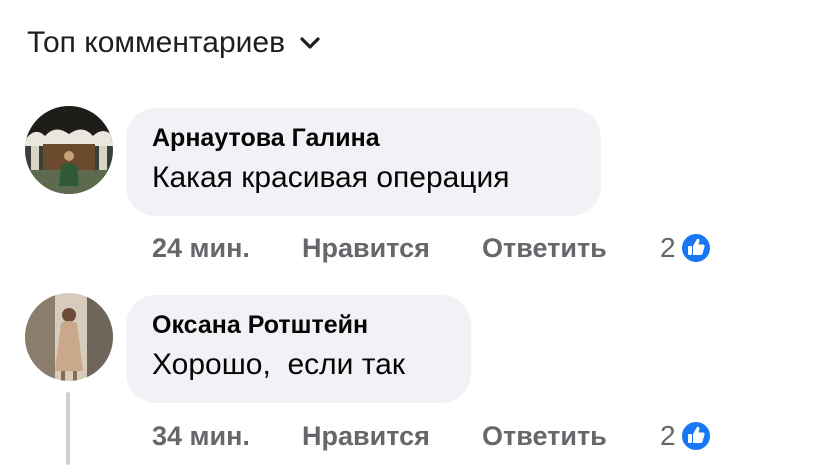  Describe the element at coordinates (331, 177) in the screenshot. I see `comment-text: Какая красивая операция` at that location.